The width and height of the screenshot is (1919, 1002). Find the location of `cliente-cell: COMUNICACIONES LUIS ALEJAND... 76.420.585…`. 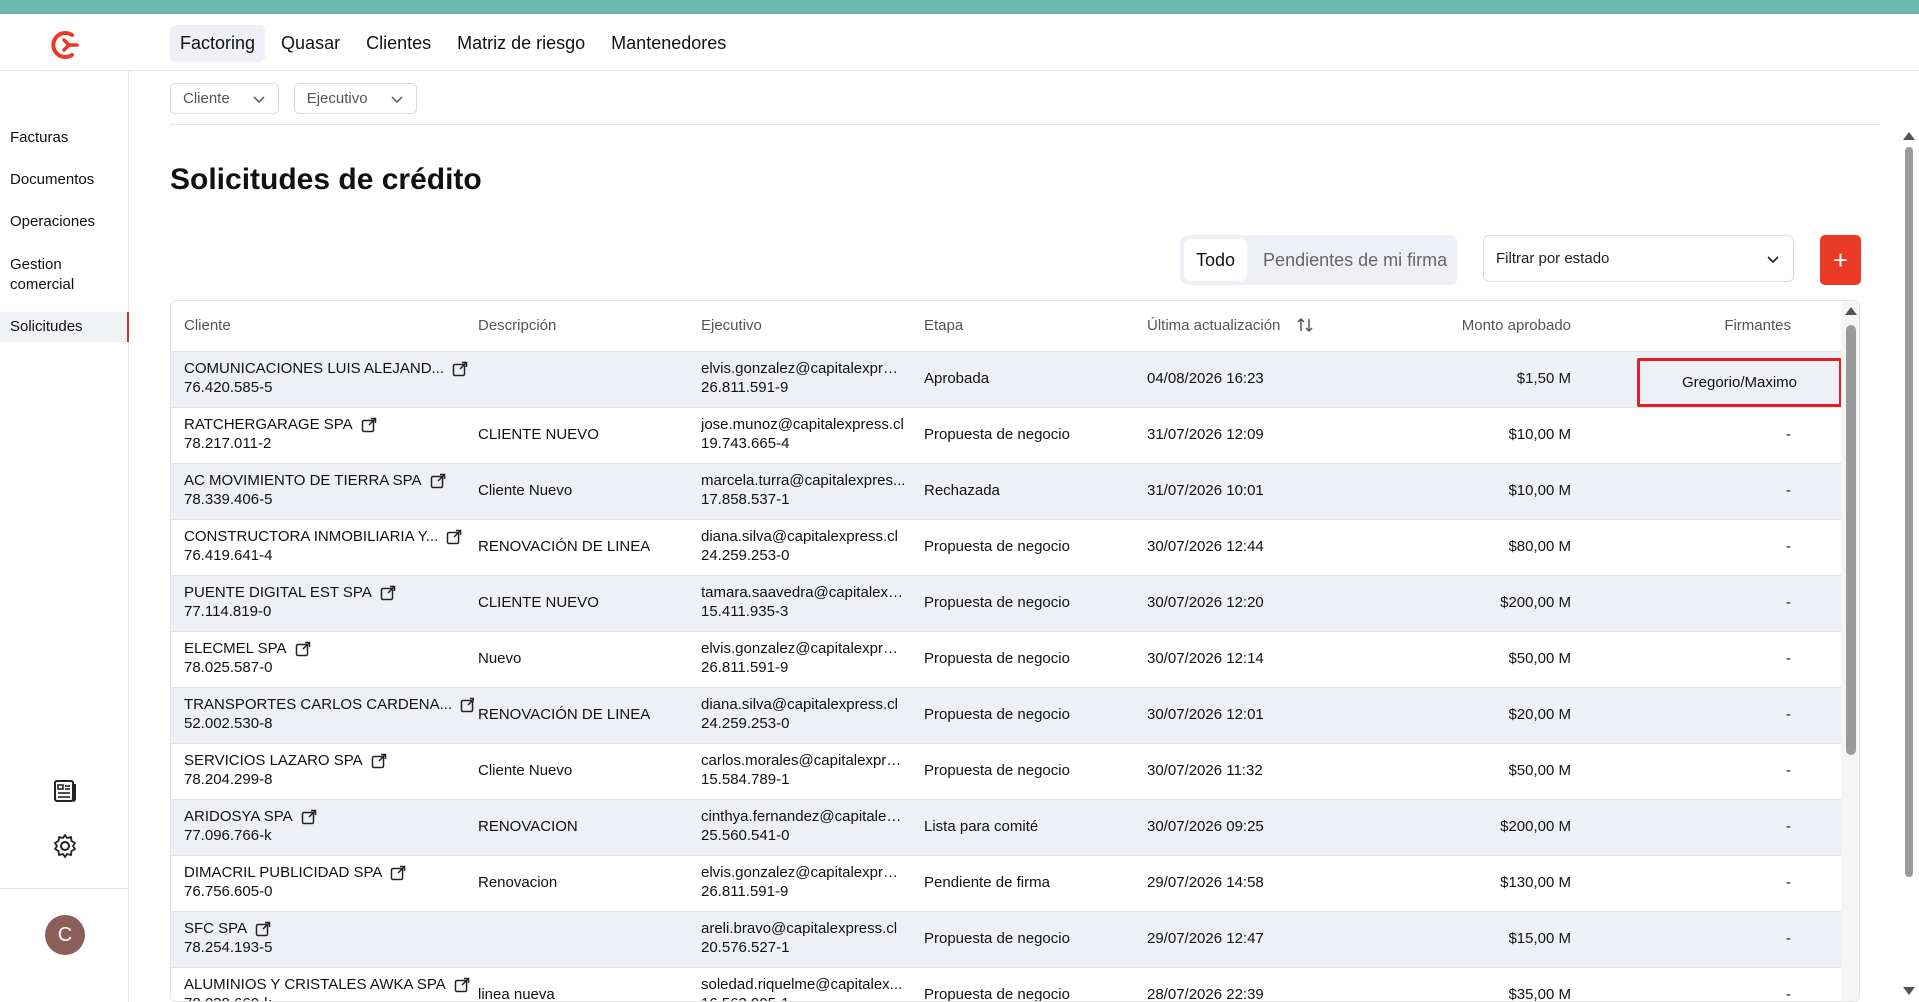

cliente-cell: COMUNICACIONES LUIS ALEJAND... 76.420.585… is located at coordinates (329, 378).